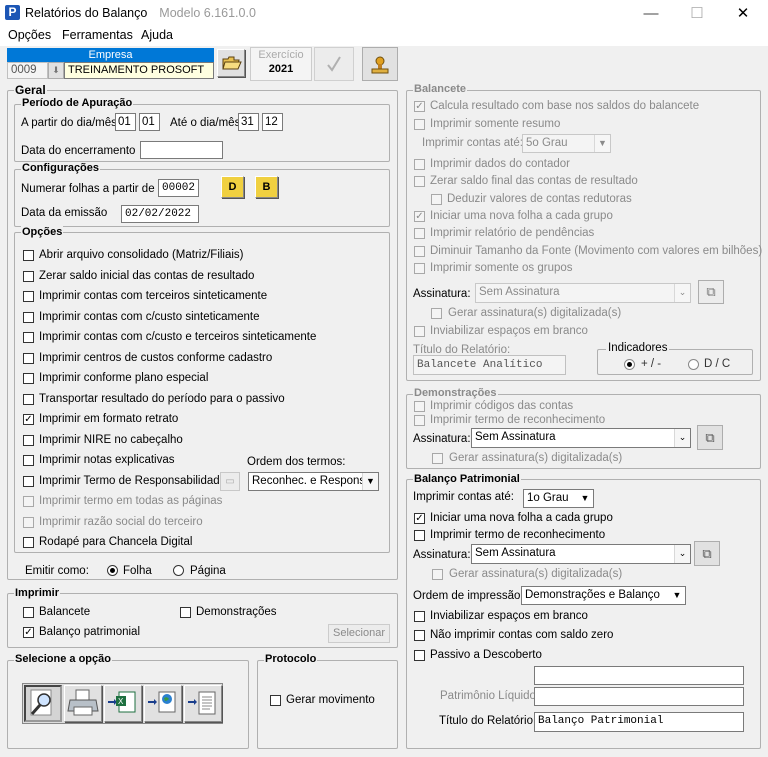 The image size is (768, 757). I want to click on bp-assinatura-button: ⧉, so click(707, 553).